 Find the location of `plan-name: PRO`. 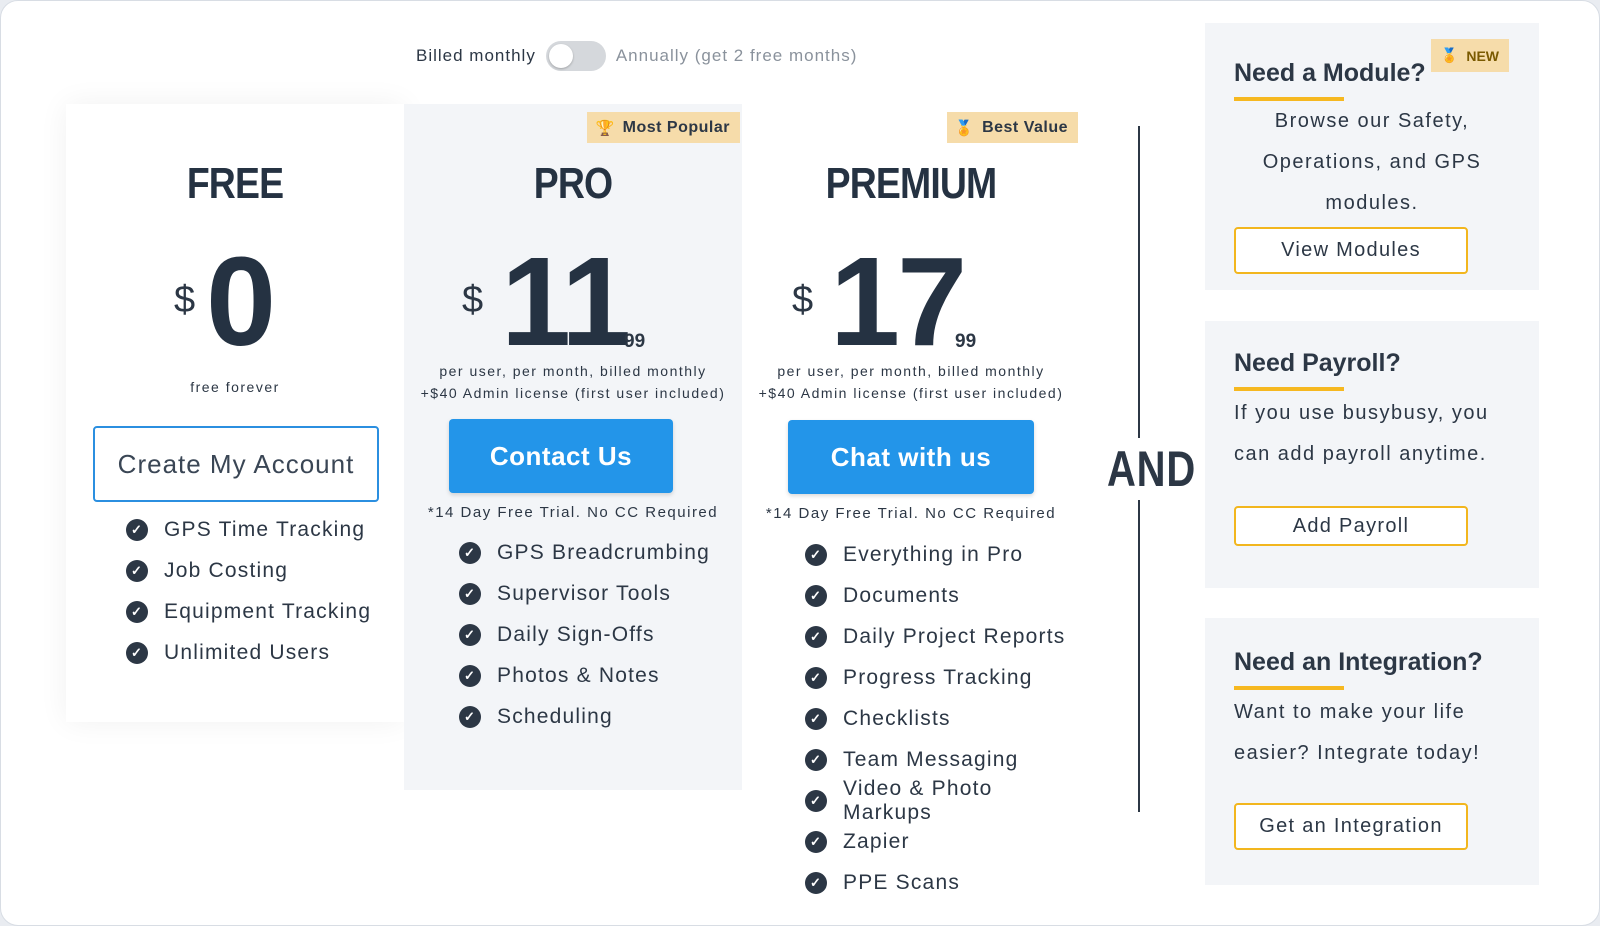

plan-name: PRO is located at coordinates (573, 183).